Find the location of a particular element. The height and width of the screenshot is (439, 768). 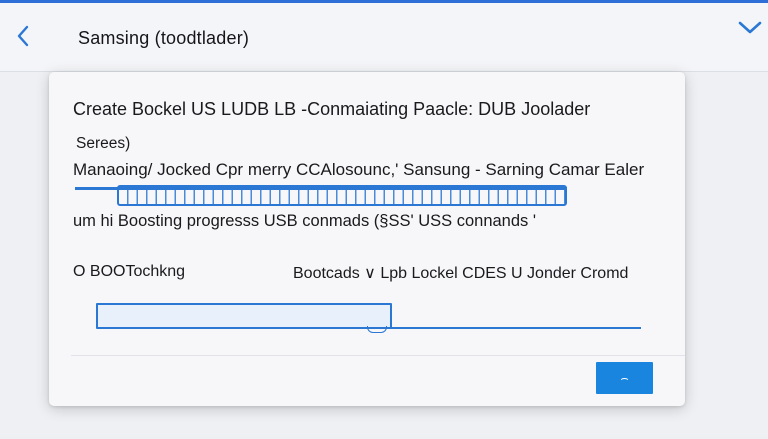

confirm-button-symbol: ⌢ is located at coordinates (624, 377).